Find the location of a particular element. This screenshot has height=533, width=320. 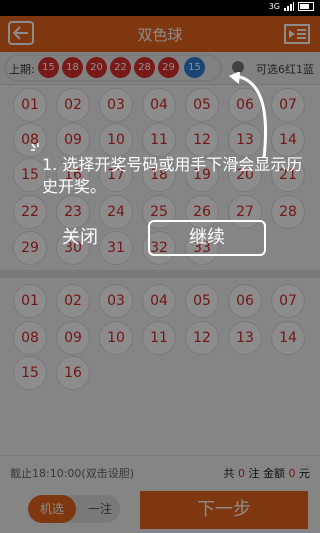

status-bar: 3G is located at coordinates (160, 8).